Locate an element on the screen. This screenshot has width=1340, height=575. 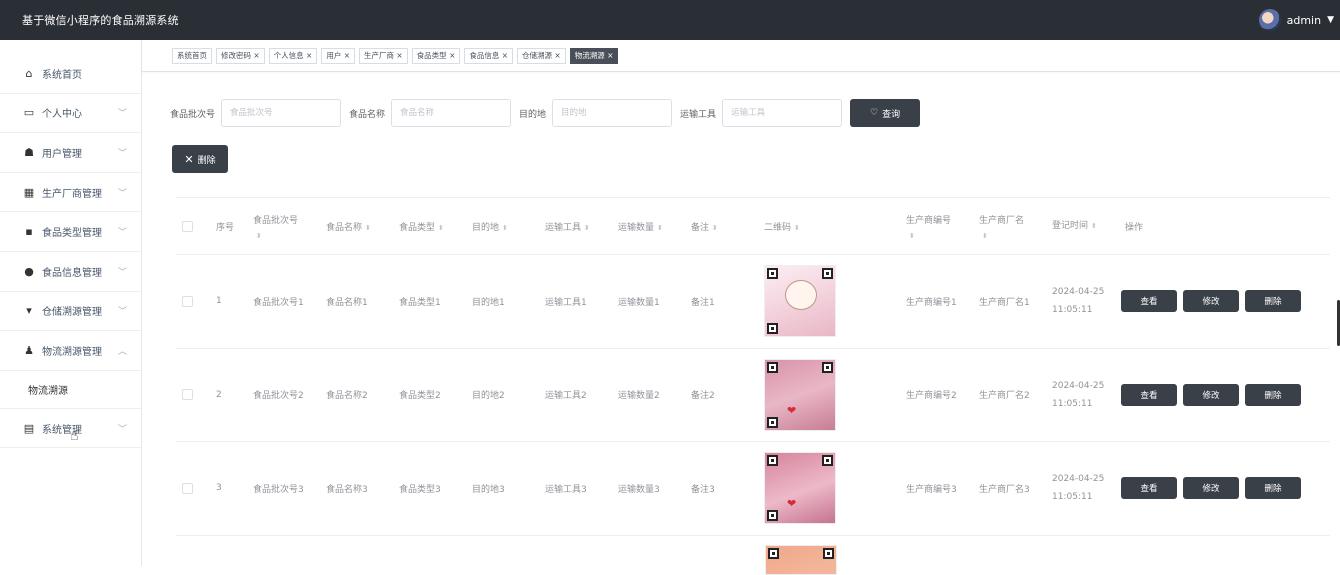
heart-icon: ♡ is located at coordinates (874, 113).